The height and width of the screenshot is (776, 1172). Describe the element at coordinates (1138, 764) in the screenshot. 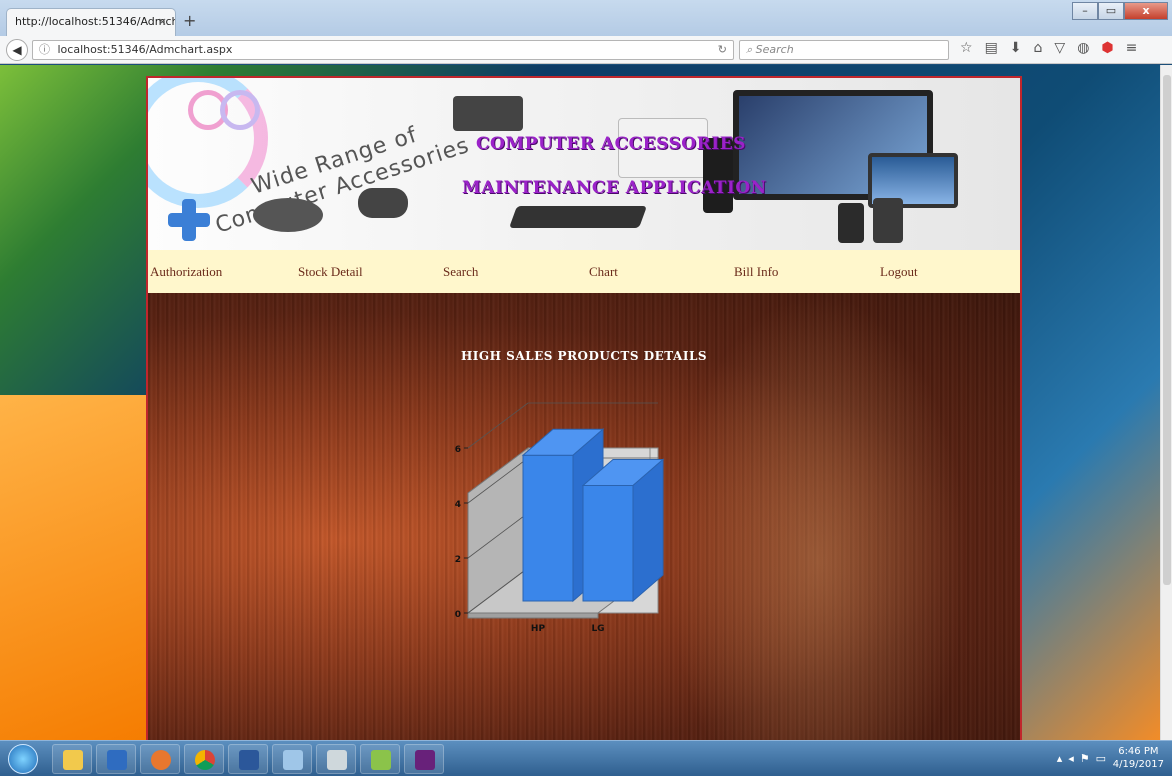

I see `clock-date: 4/19/2017` at that location.